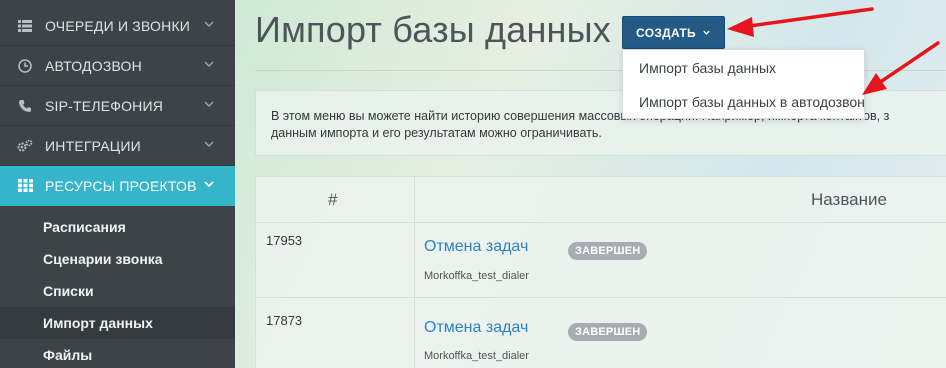 This screenshot has width=946, height=368. I want to click on column-header-id: #, so click(332, 199).